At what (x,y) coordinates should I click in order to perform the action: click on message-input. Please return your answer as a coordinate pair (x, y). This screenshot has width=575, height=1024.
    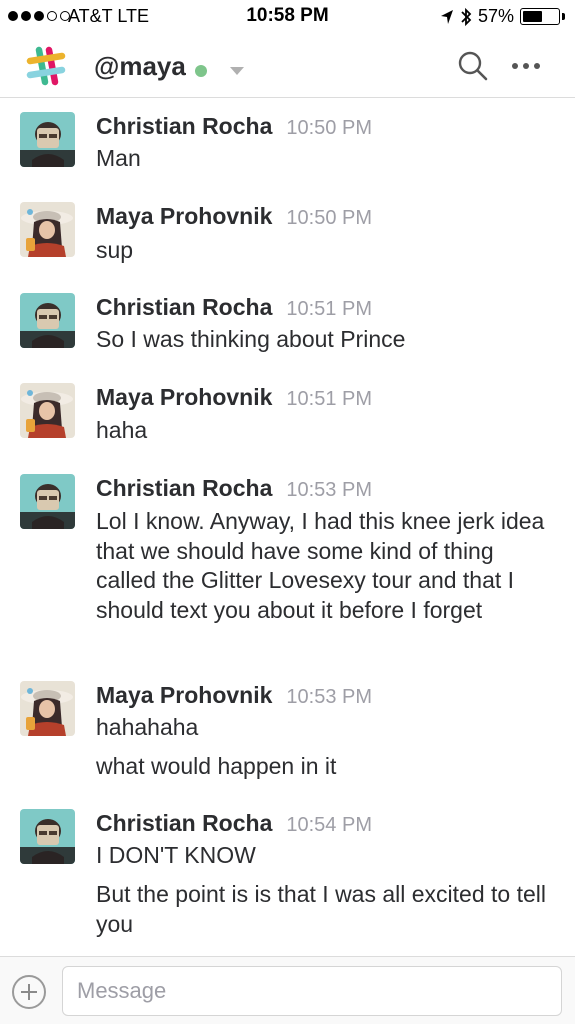
    Looking at the image, I should click on (312, 991).